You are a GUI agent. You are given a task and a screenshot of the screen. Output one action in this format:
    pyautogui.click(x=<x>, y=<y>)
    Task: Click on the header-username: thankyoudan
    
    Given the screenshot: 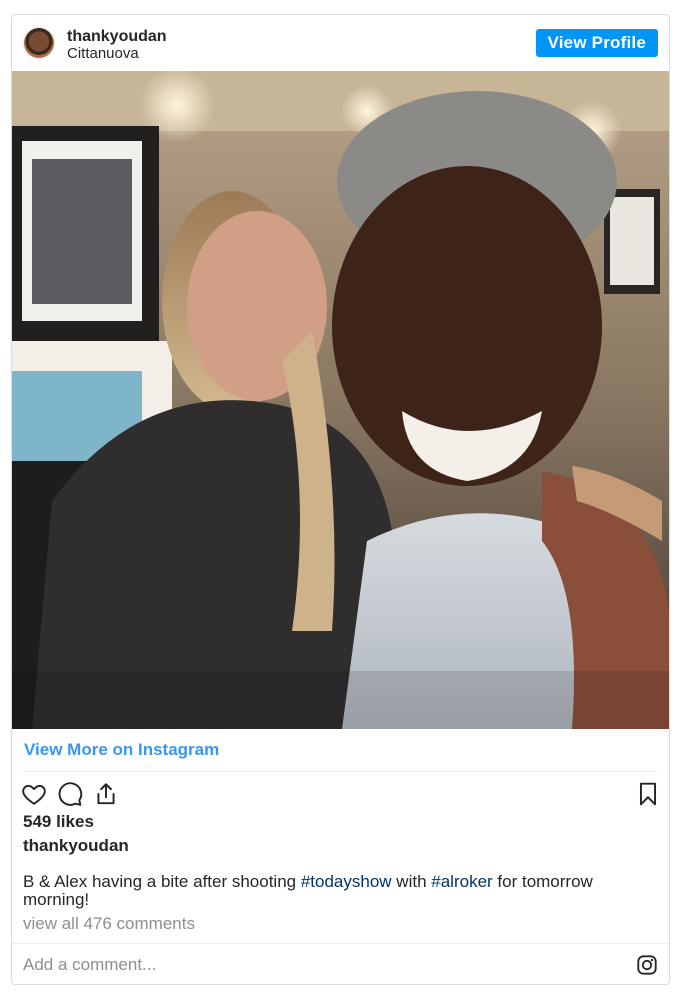 What is the action you would take?
    pyautogui.click(x=117, y=37)
    